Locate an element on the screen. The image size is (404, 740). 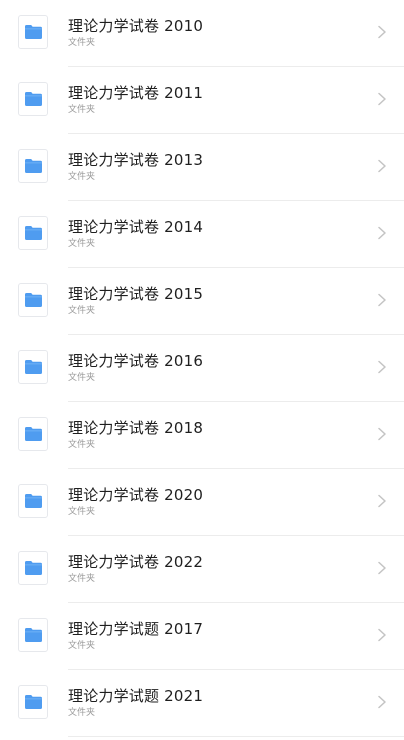
folder-title: 理论力学试卷 2020 is located at coordinates (136, 495).